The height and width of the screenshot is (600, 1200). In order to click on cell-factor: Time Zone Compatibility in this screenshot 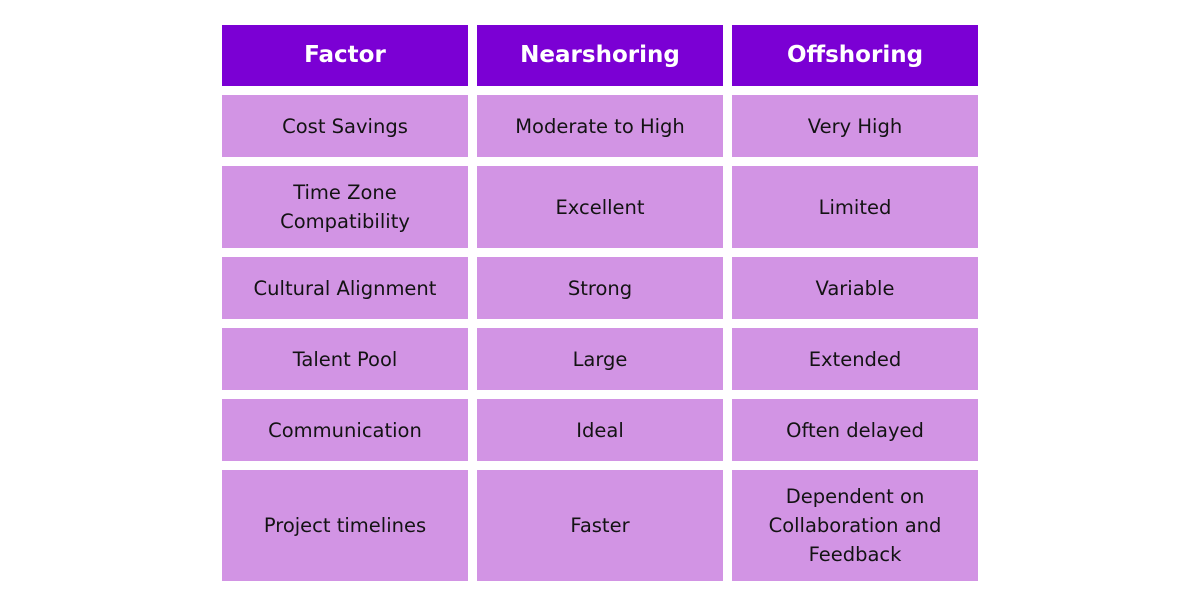, I will do `click(345, 207)`.